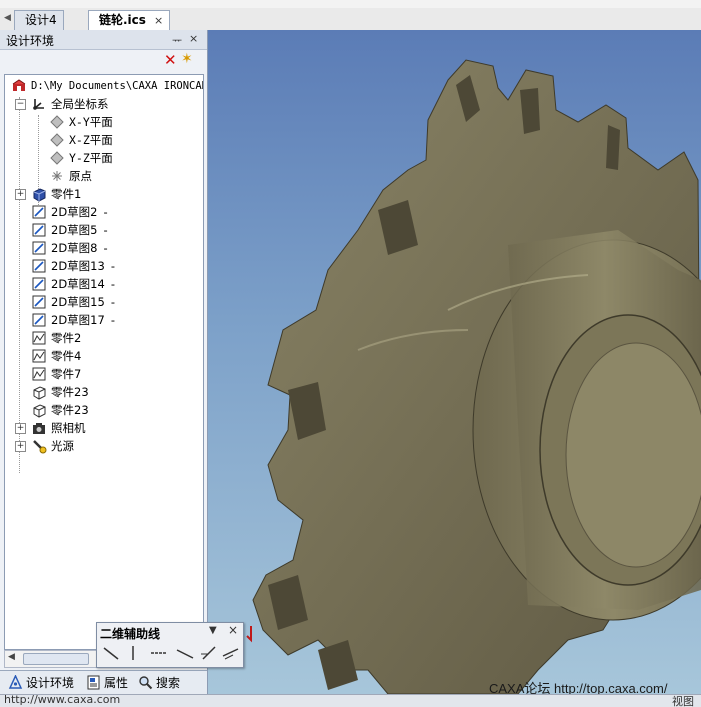 This screenshot has width=701, height=707. What do you see at coordinates (187, 59) in the screenshot?
I see `new-item-icon: ✶` at bounding box center [187, 59].